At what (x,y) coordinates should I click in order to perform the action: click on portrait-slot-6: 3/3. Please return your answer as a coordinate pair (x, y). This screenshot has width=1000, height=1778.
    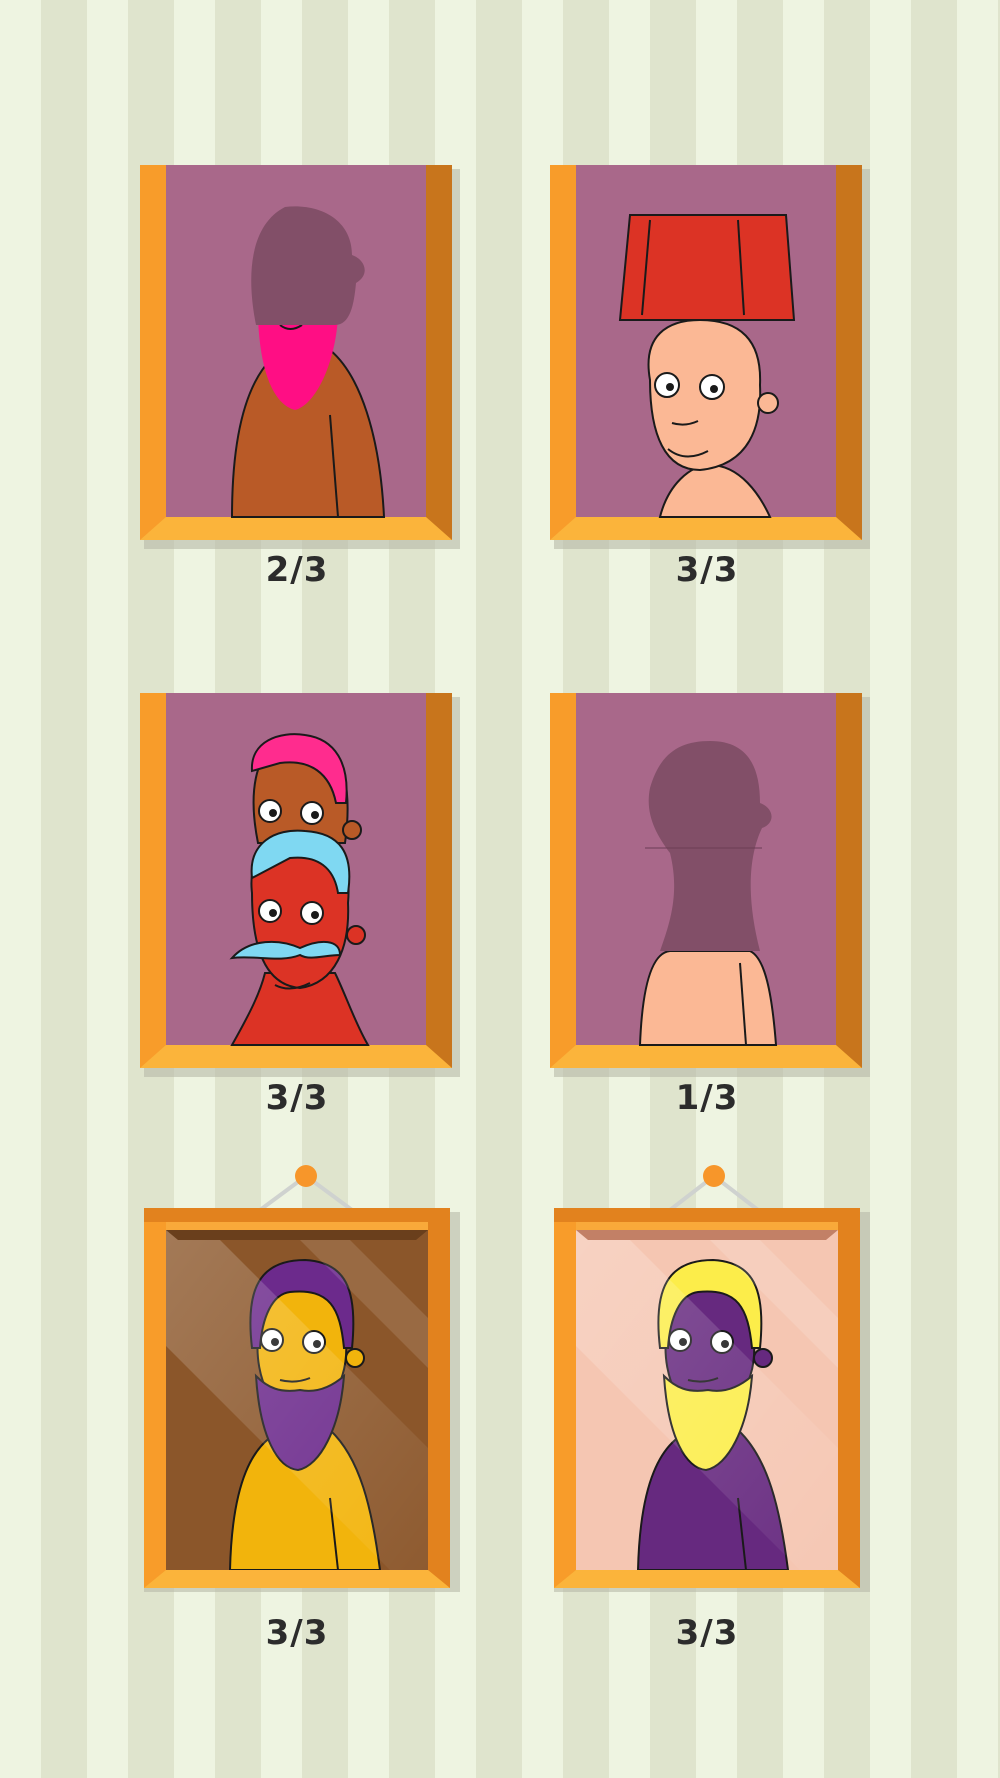
    Looking at the image, I should click on (710, 1409).